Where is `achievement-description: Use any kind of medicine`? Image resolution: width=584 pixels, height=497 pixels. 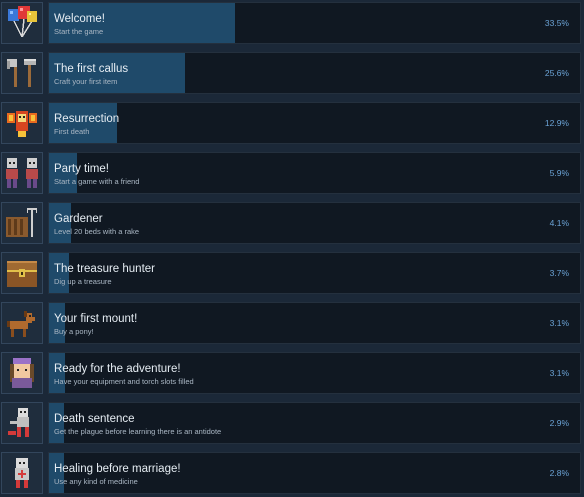 achievement-description: Use any kind of medicine is located at coordinates (96, 481).